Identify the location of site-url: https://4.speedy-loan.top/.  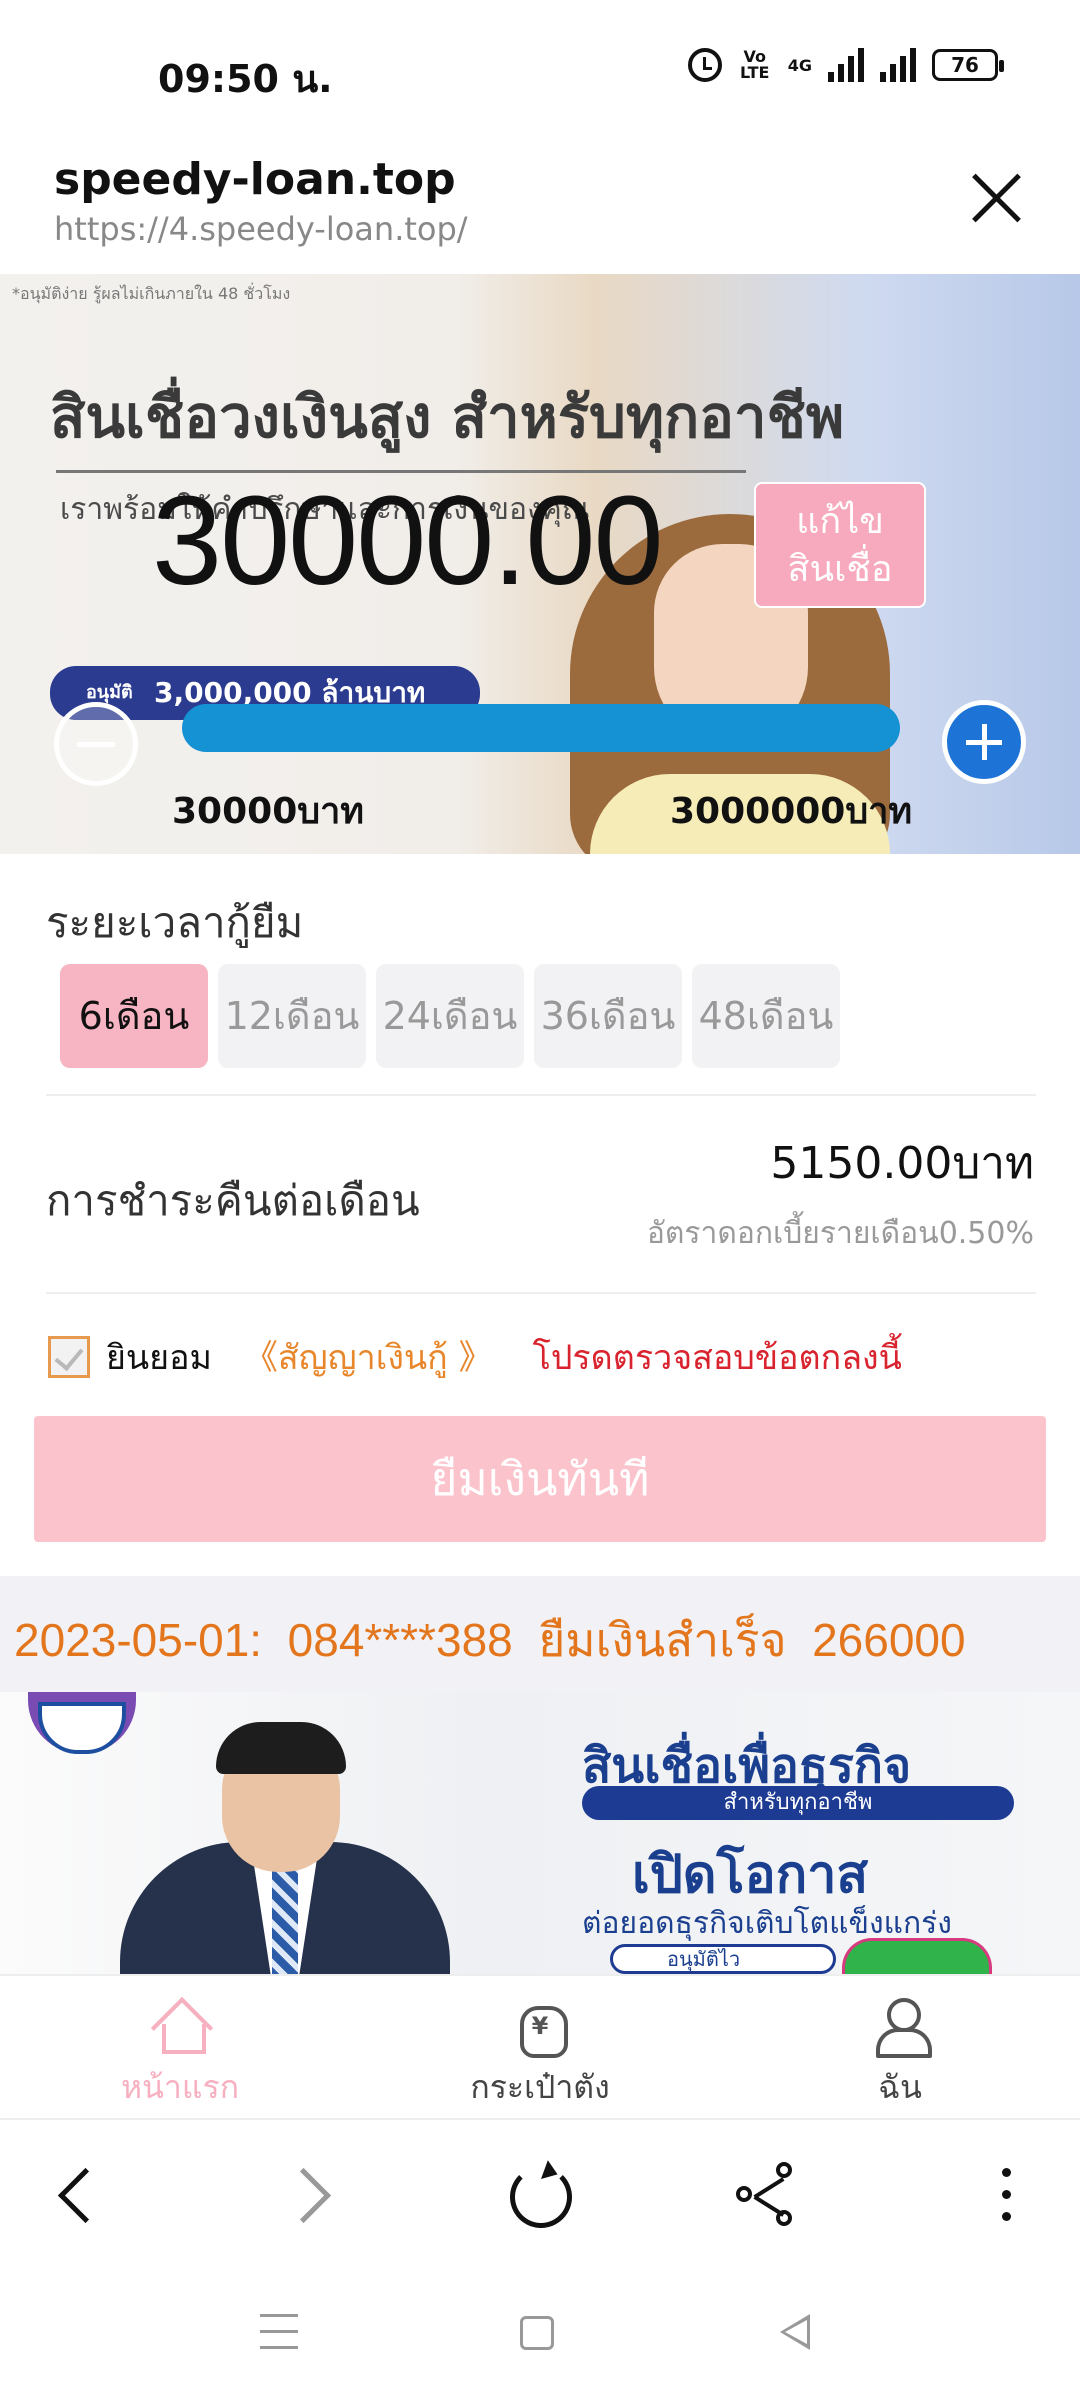
(261, 229).